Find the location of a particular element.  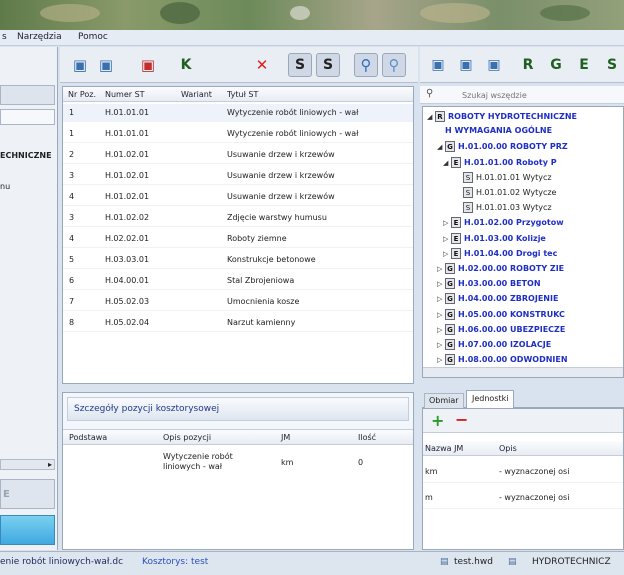

tree-button-doc: ▣ is located at coordinates (438, 65).